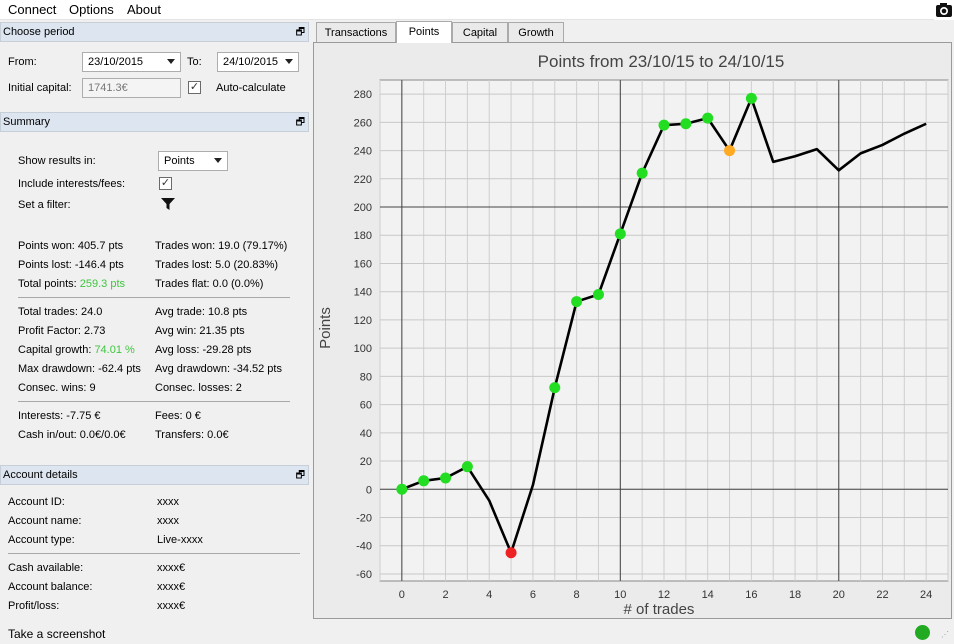  I want to click on connection-status-indicator, so click(922, 632).